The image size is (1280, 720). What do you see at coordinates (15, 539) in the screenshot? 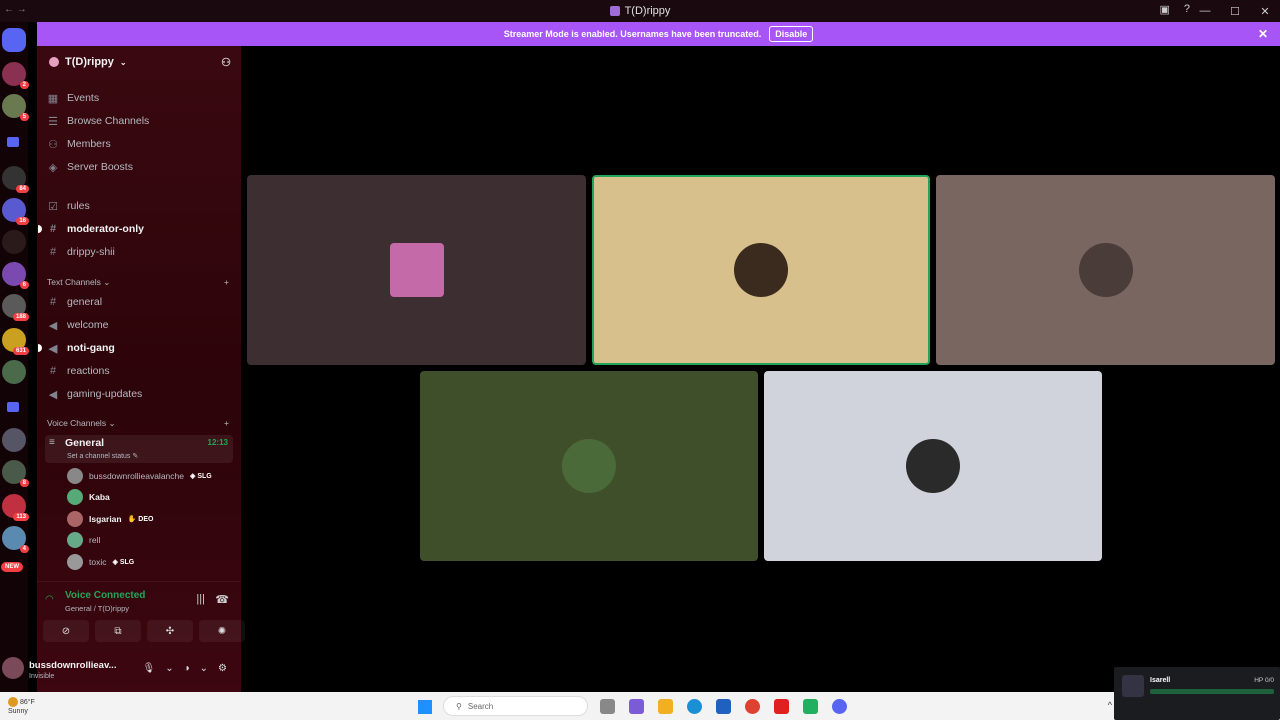
I see `guild-icon: 4` at bounding box center [15, 539].